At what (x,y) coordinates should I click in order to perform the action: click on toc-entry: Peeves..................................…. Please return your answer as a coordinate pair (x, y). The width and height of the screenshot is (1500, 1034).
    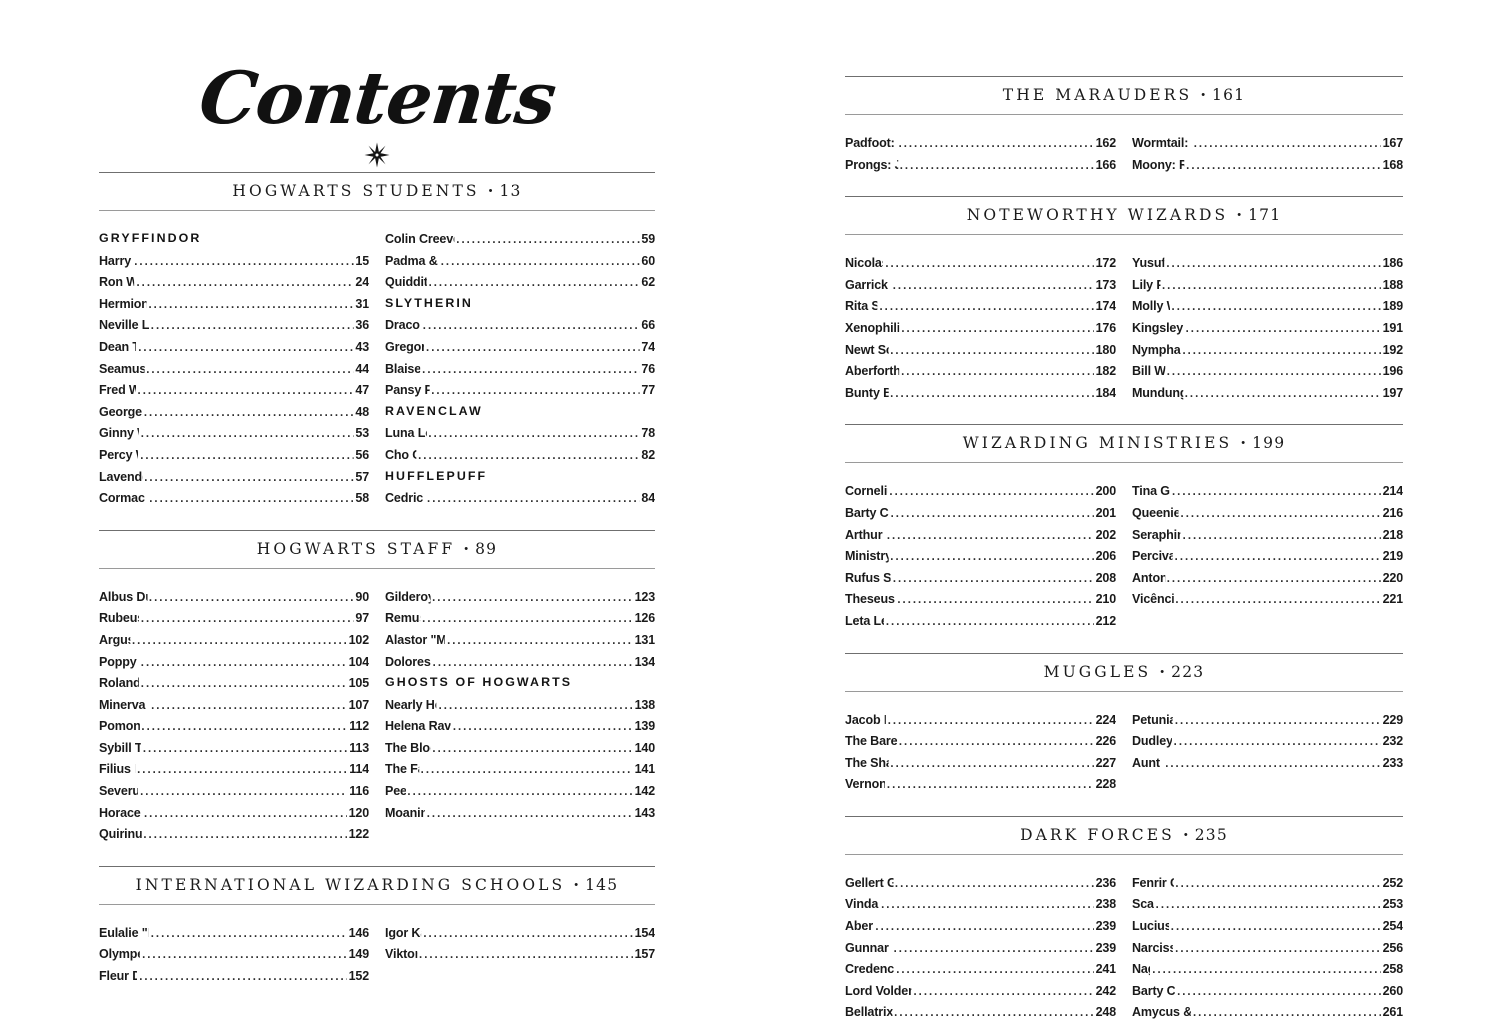
    Looking at the image, I should click on (520, 791).